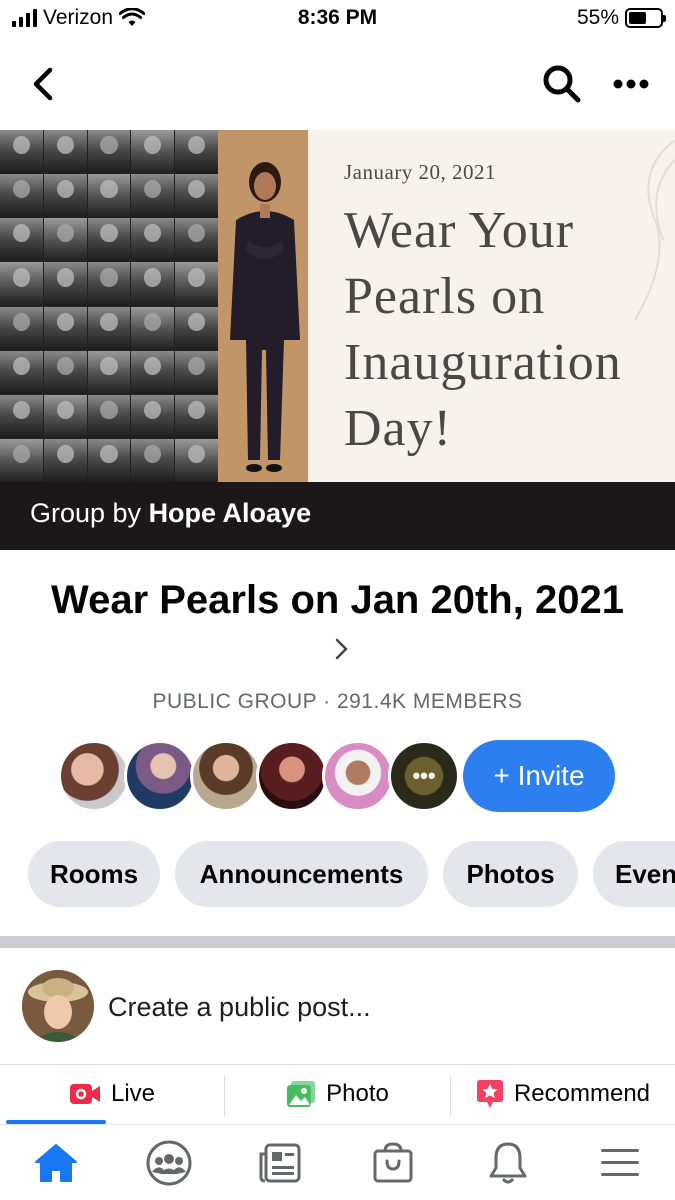 The image size is (675, 1200). What do you see at coordinates (483, 329) in the screenshot?
I see `cover-headline: Wear Your Pearls on Inauguration Day!` at bounding box center [483, 329].